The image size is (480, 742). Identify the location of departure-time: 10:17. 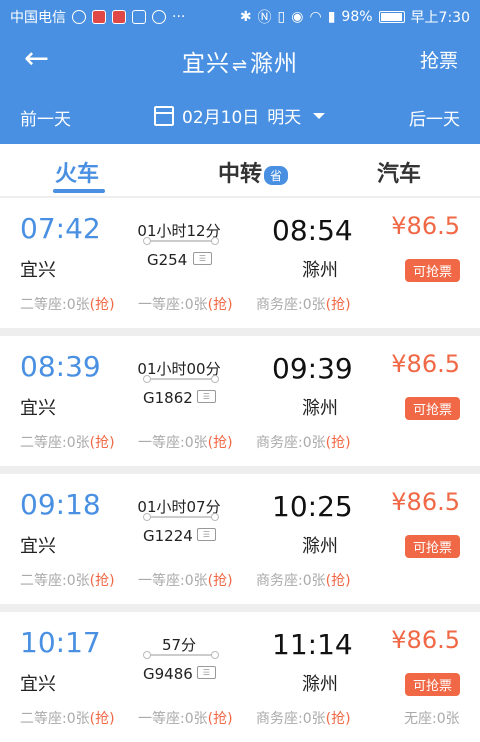
(60, 642).